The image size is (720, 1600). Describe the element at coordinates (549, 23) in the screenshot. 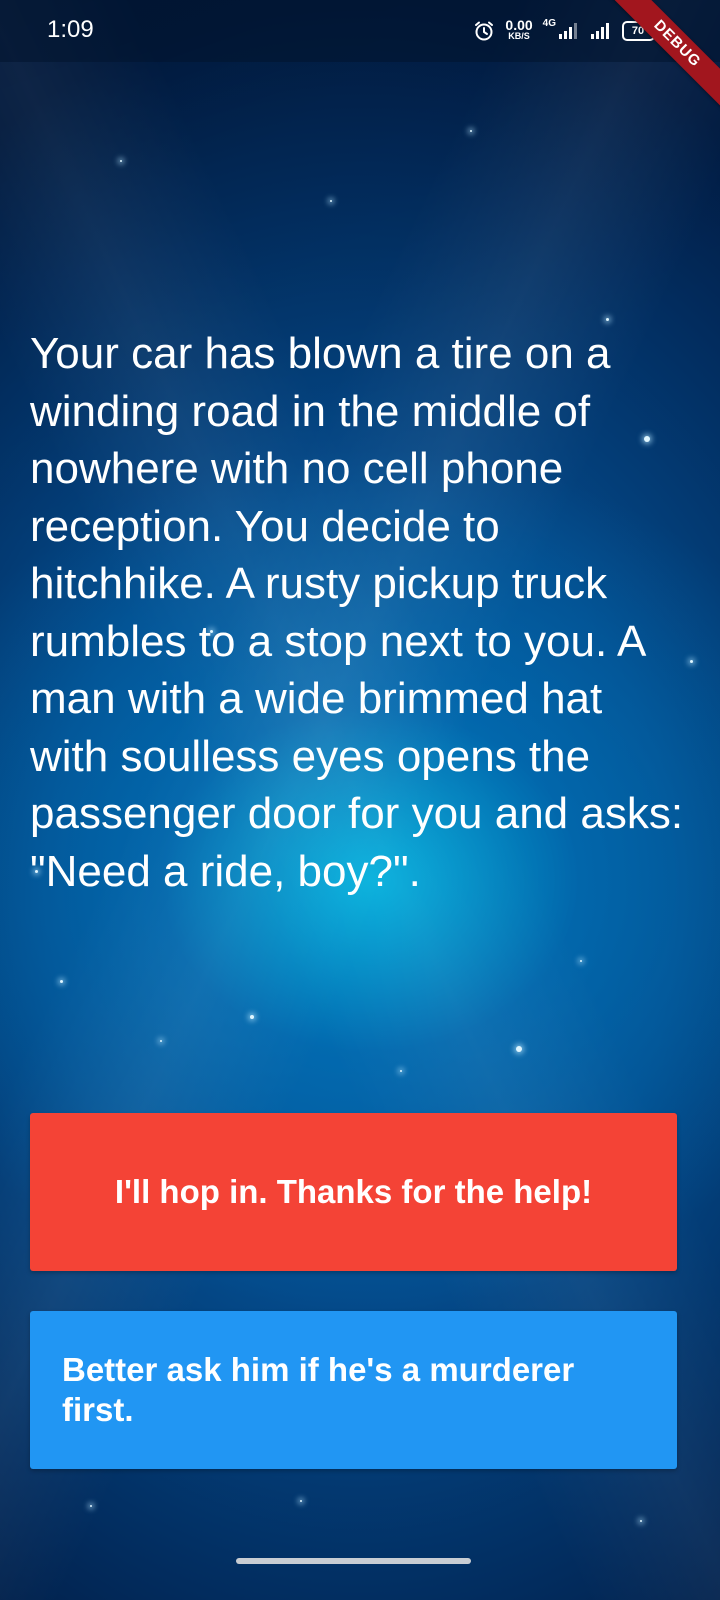

I see `network-type: 4G` at that location.